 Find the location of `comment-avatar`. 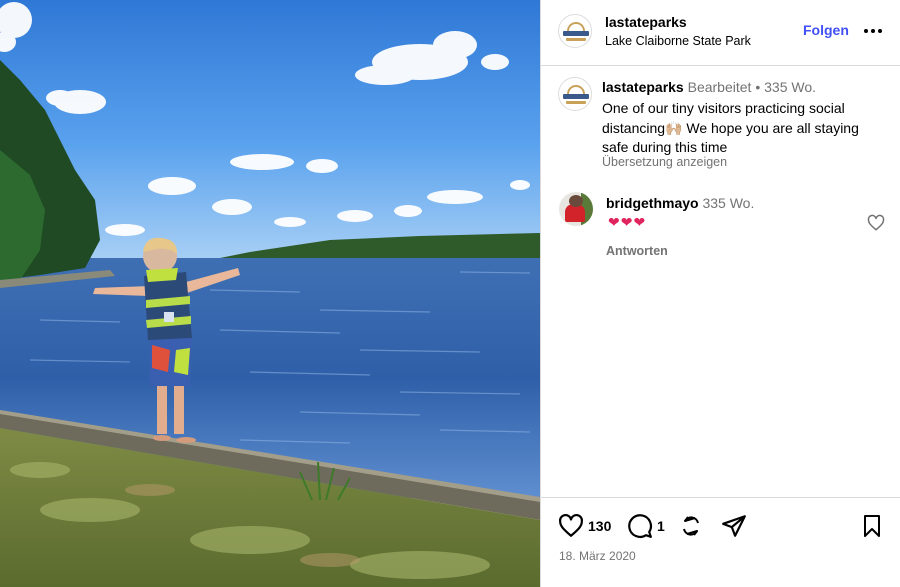

comment-avatar is located at coordinates (576, 209).